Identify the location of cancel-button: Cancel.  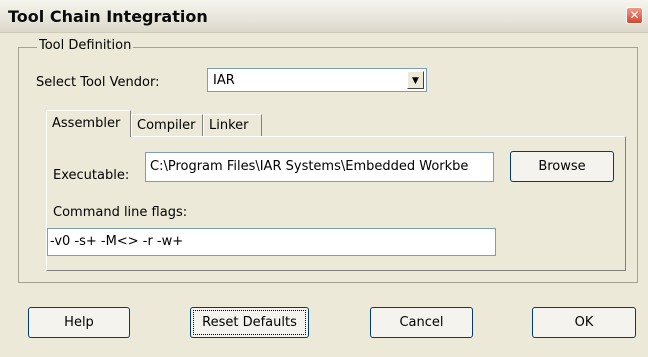
(421, 322).